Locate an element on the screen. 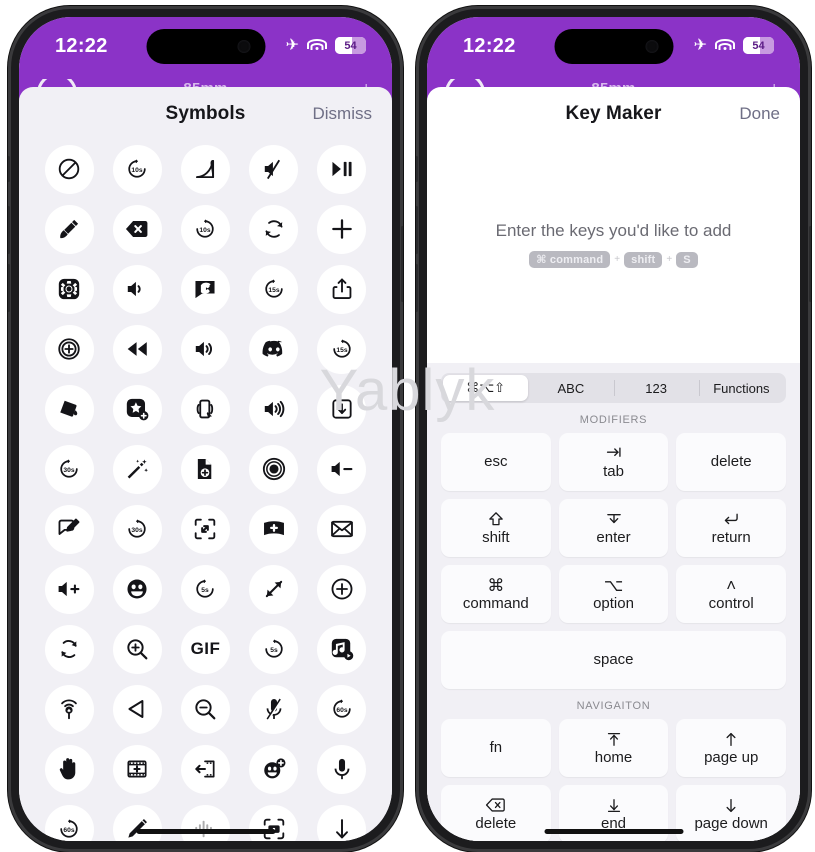 This screenshot has height=852, width=815. plus-circle-dotted-icon is located at coordinates (69, 349).